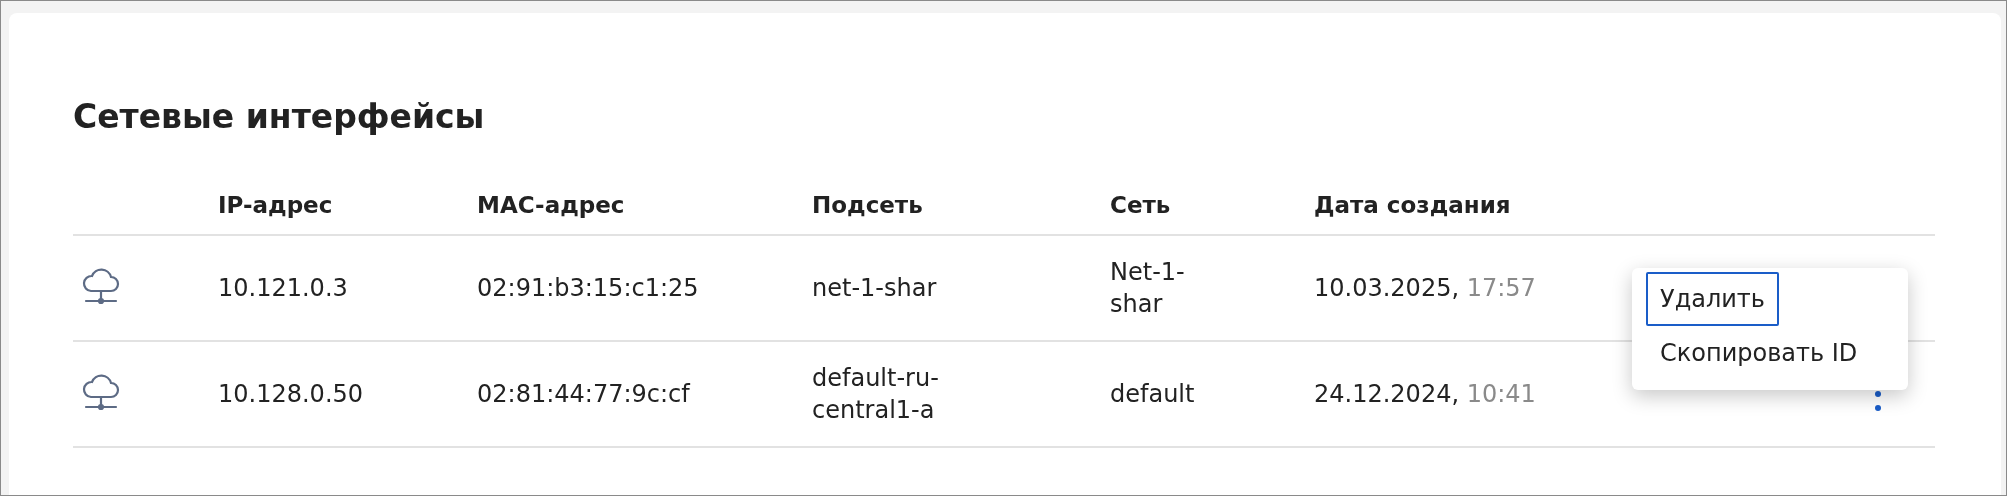 The image size is (2007, 496). What do you see at coordinates (283, 288) in the screenshot?
I see `table-cell-text: 10.121.0.3` at bounding box center [283, 288].